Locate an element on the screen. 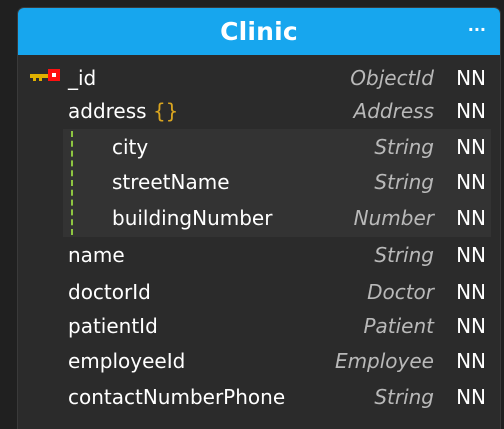  field-type: Doctor is located at coordinates (400, 292).